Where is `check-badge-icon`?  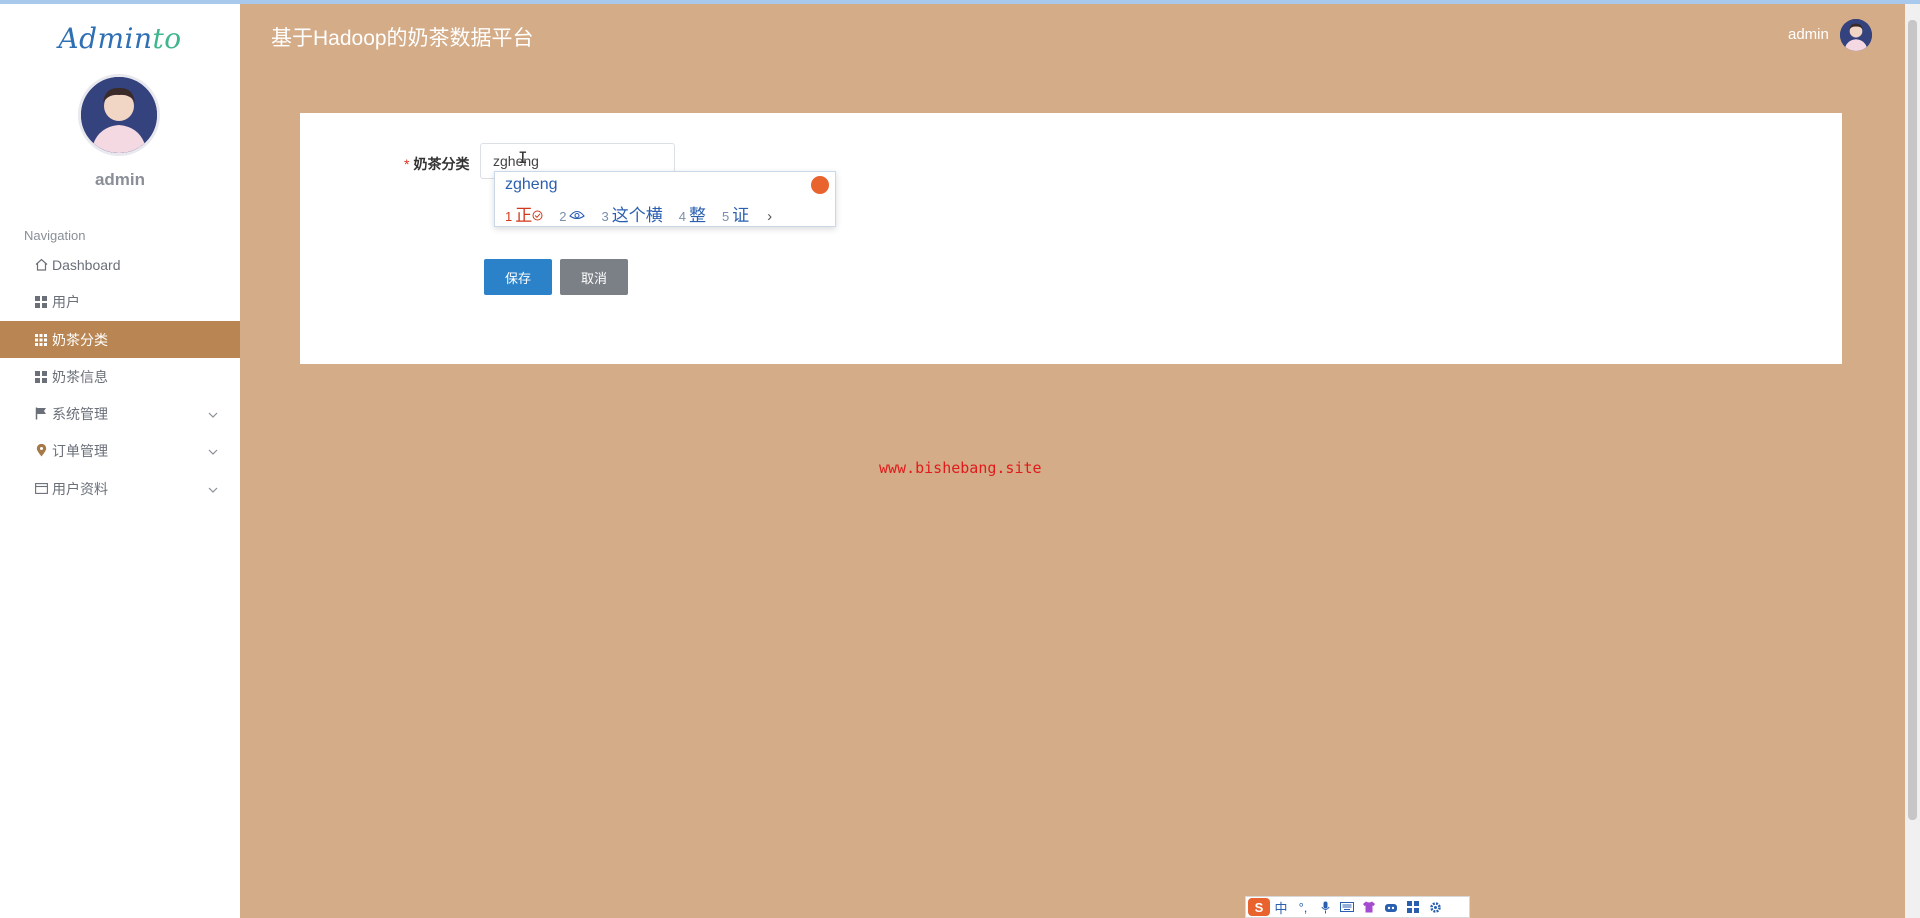
check-badge-icon is located at coordinates (537, 216).